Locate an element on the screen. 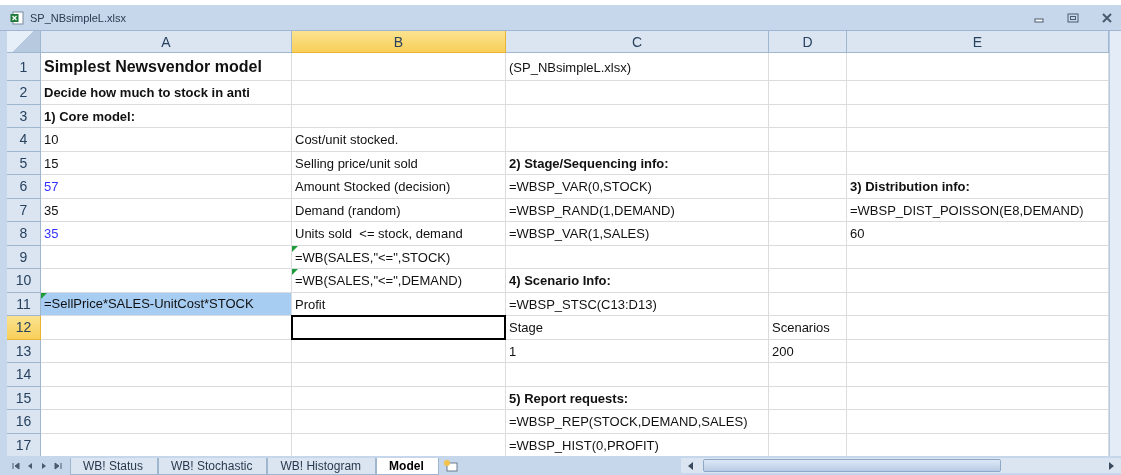 This screenshot has width=1121, height=475. row-header: 17 is located at coordinates (24, 444).